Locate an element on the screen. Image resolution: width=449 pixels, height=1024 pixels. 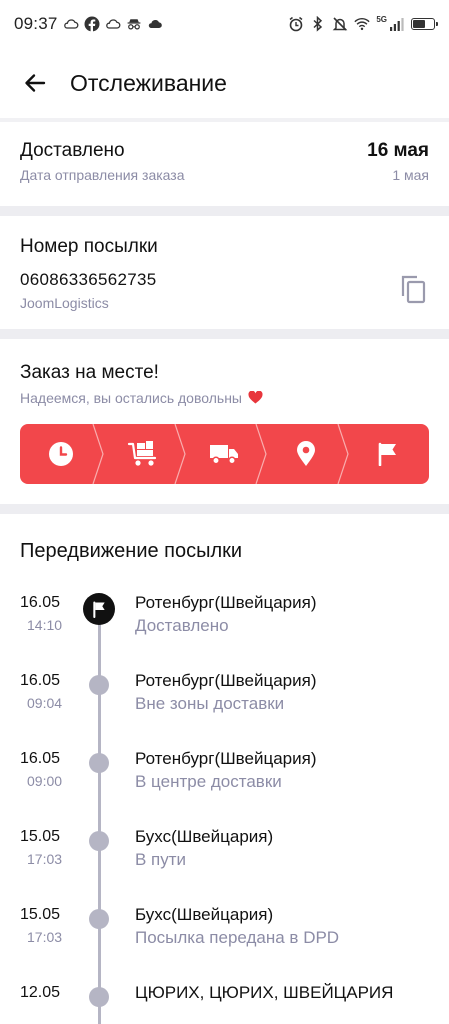
parcel-number: 06086336562735 is located at coordinates (224, 280).